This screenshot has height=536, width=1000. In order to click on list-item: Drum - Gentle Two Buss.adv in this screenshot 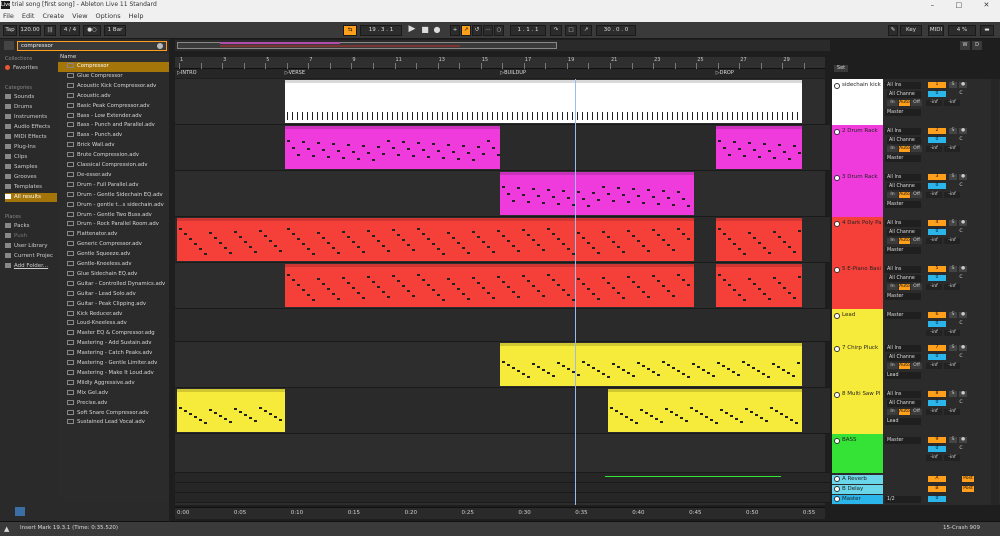, I will do `click(113, 216)`.